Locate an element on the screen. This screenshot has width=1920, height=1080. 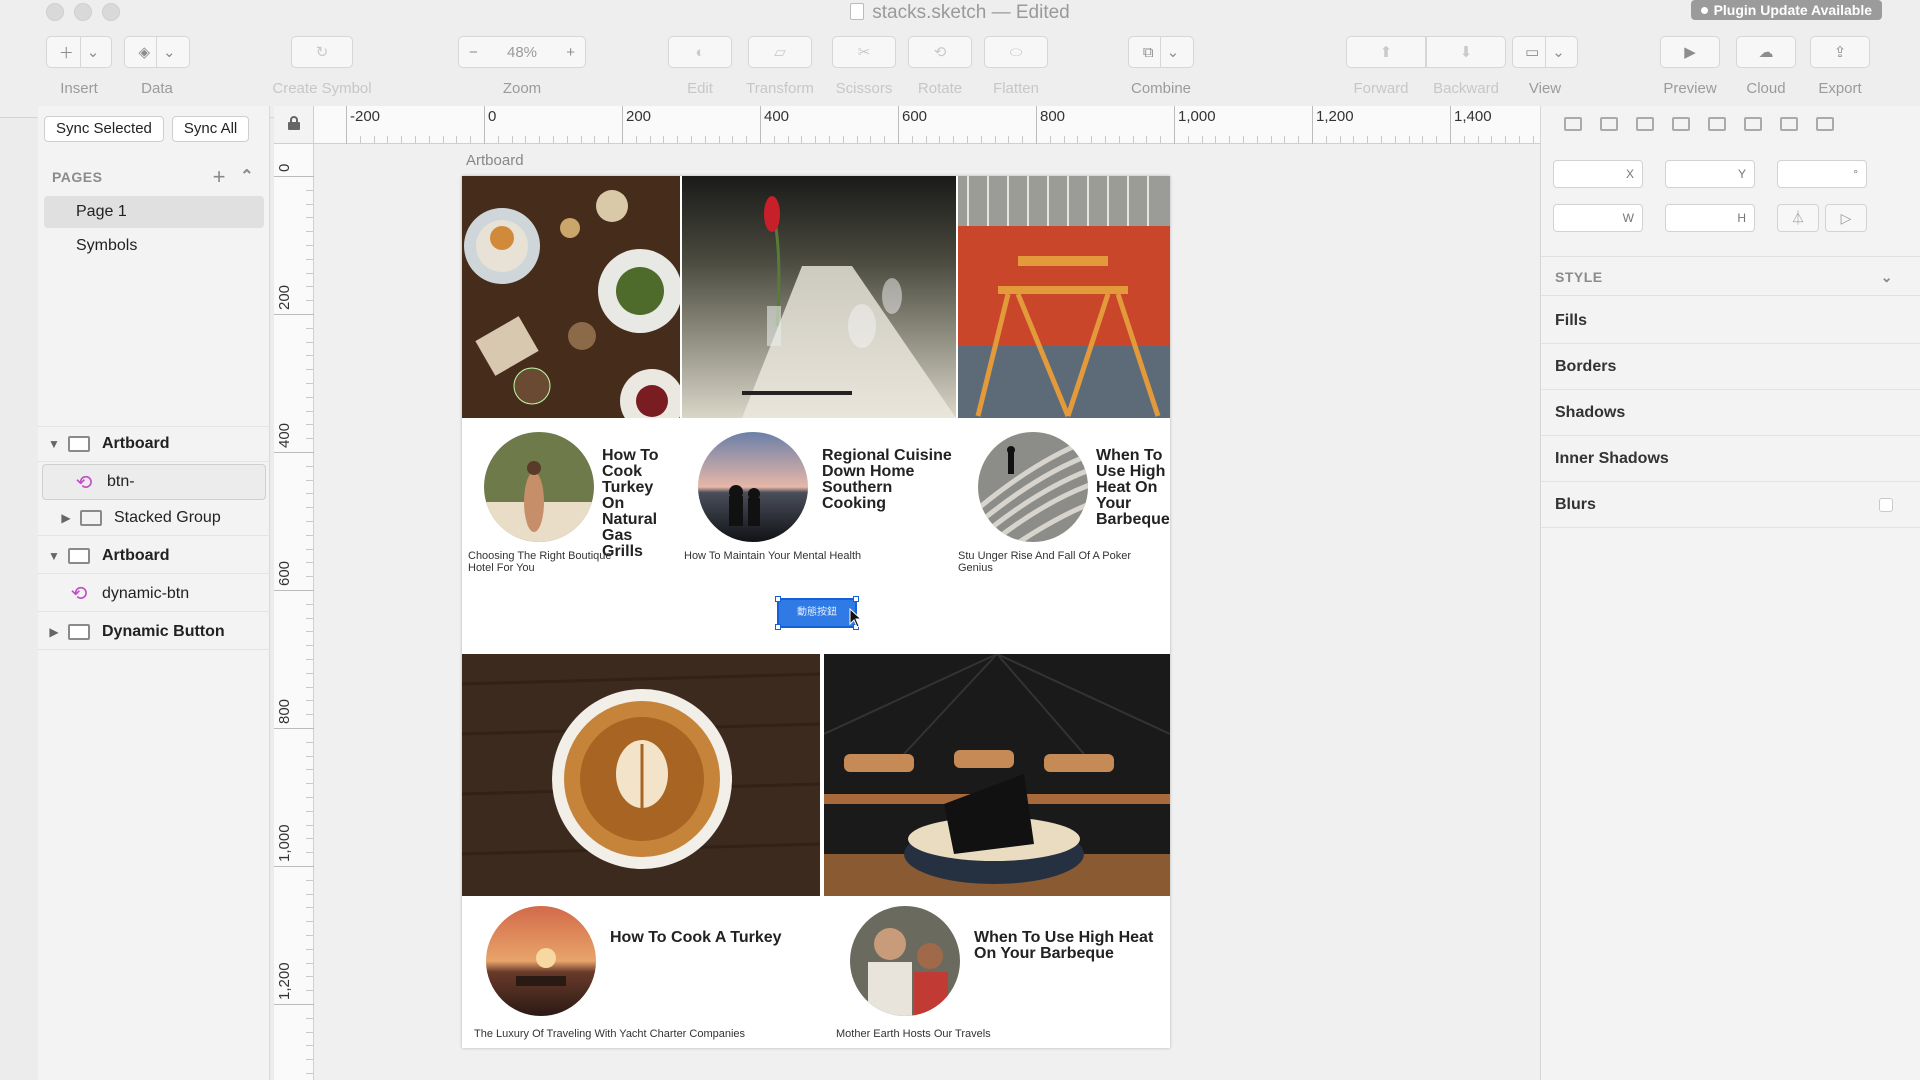
scissors-button: ✂ is located at coordinates (864, 52).